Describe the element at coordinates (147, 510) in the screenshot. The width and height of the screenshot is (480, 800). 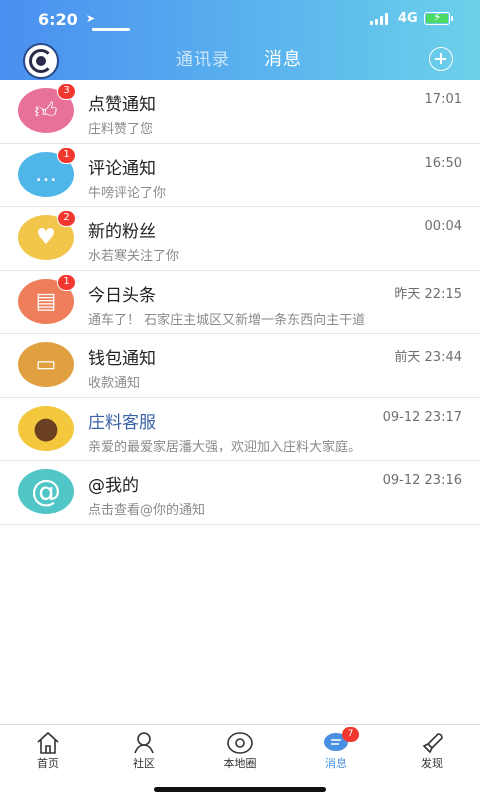
I see `message-preview: 点击查看@你的通知` at that location.